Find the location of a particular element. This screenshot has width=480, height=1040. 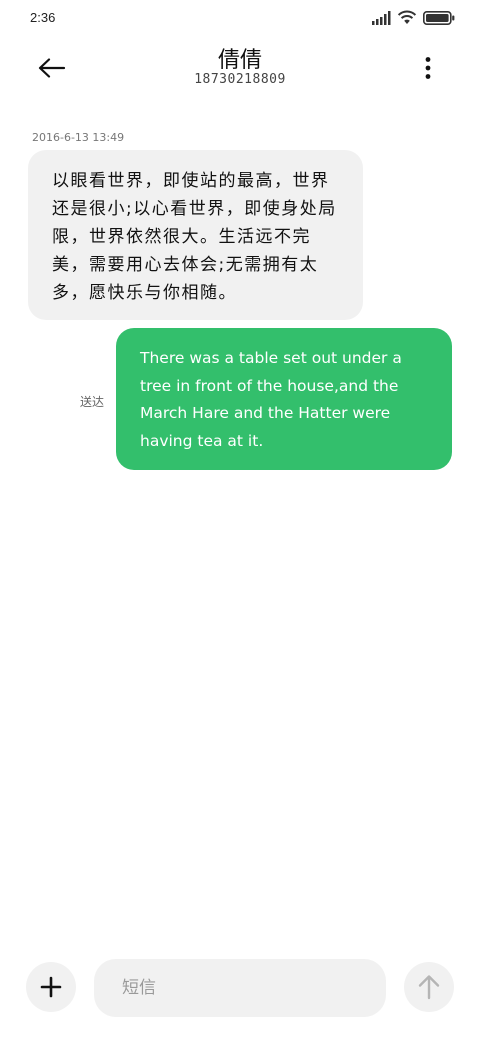

plus-icon is located at coordinates (51, 987).